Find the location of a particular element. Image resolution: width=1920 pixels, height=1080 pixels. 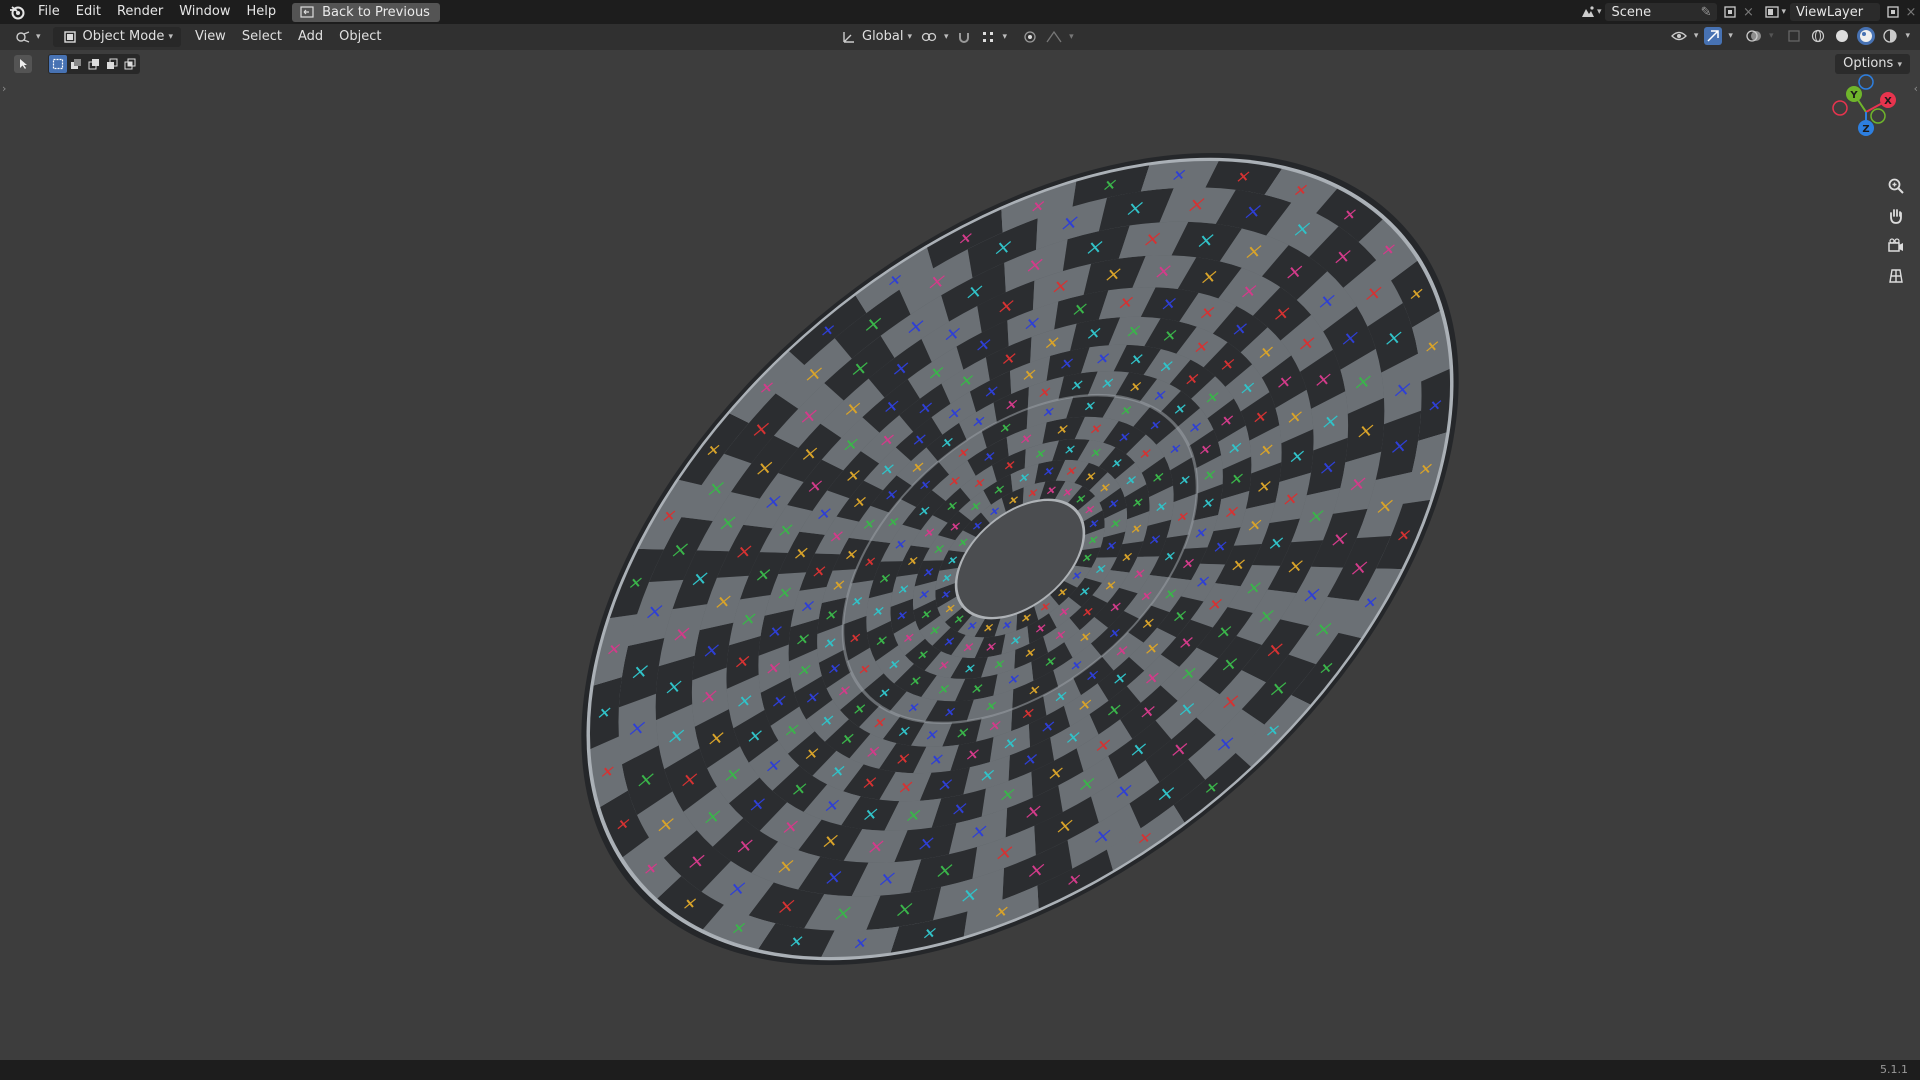

view-layer-dropdown-icon: ▾ is located at coordinates (1783, 12).